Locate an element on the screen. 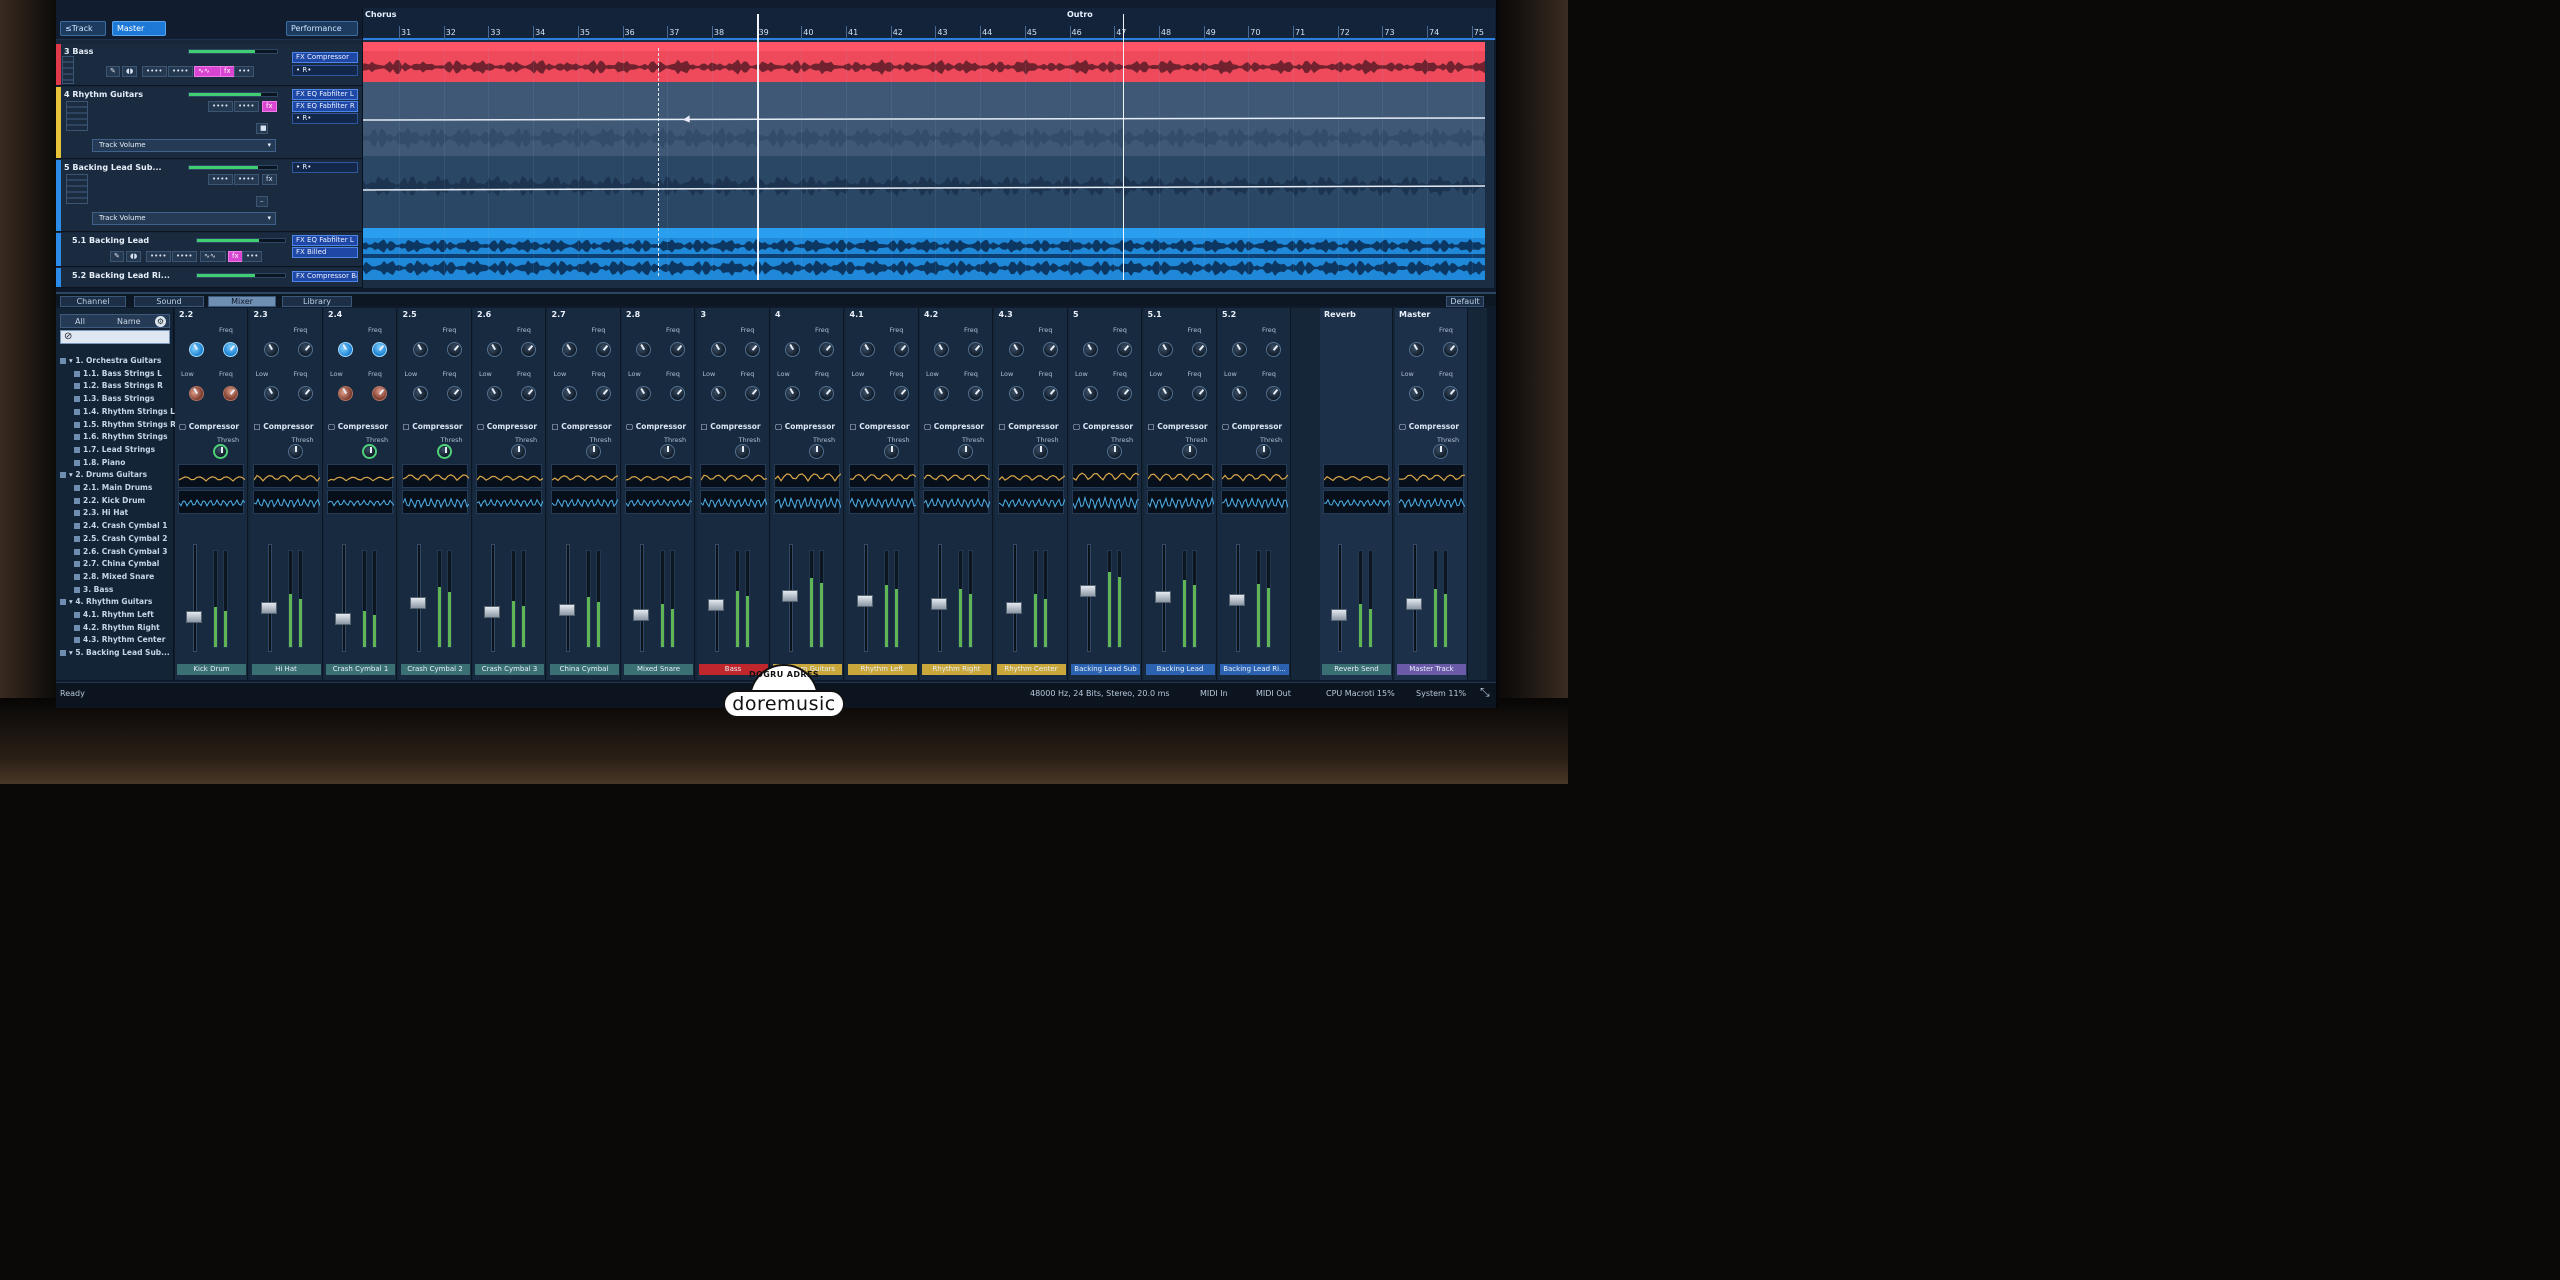  layout-default-select: Default is located at coordinates (1465, 301).